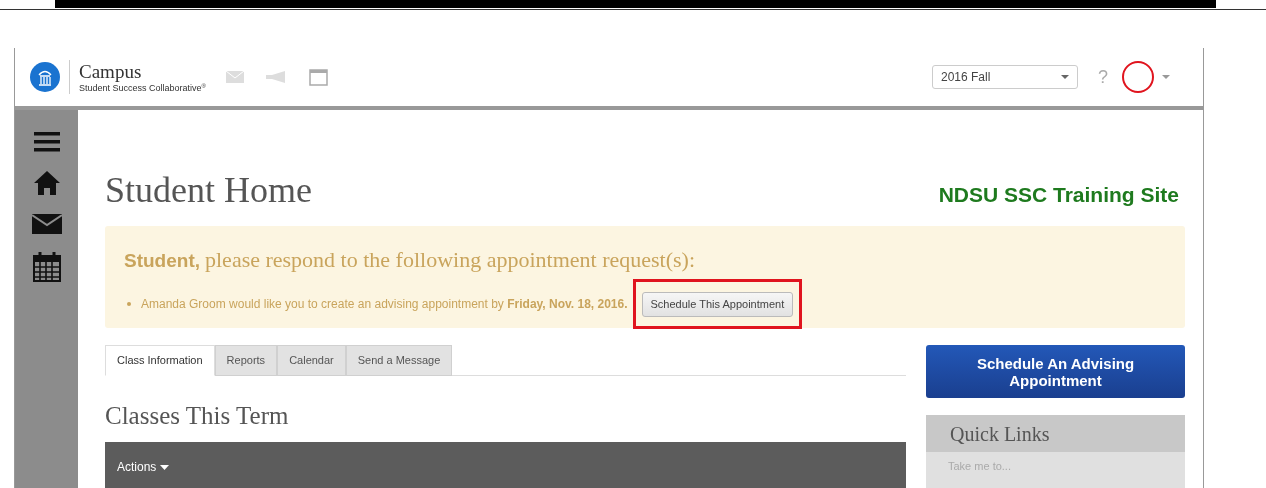 The image size is (1266, 488). I want to click on calendar-icon, so click(46, 267).